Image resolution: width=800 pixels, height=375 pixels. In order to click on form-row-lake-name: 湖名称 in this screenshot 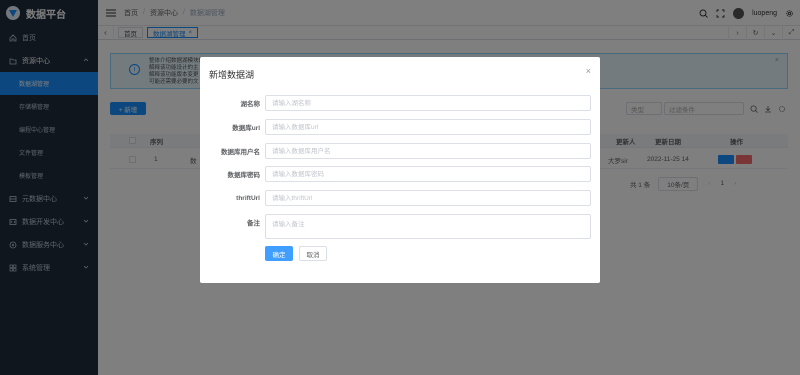, I will do `click(400, 103)`.